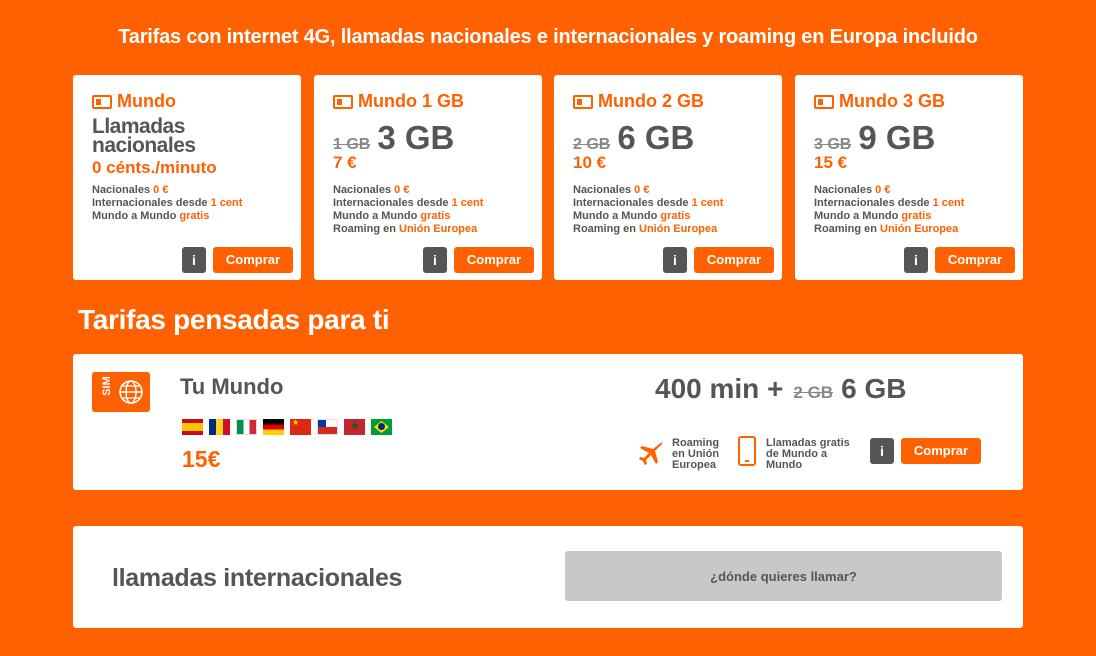 The image size is (1096, 656). I want to click on plan-allowance: 400 min + 2 GB 6 GB, so click(780, 389).